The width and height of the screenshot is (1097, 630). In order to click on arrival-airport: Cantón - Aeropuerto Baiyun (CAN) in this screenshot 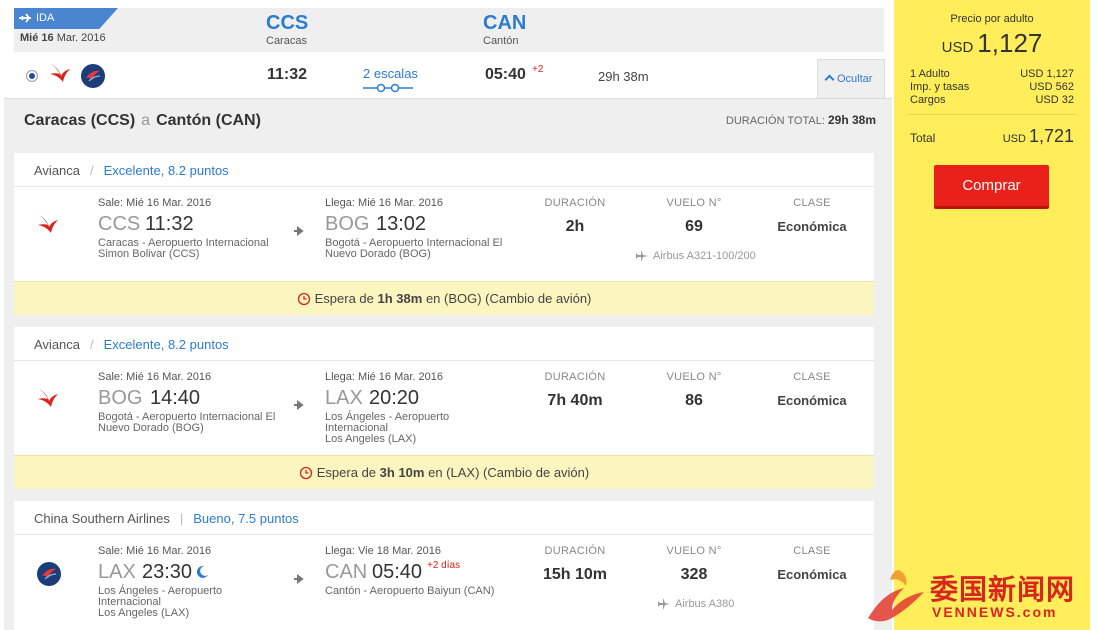, I will do `click(420, 591)`.